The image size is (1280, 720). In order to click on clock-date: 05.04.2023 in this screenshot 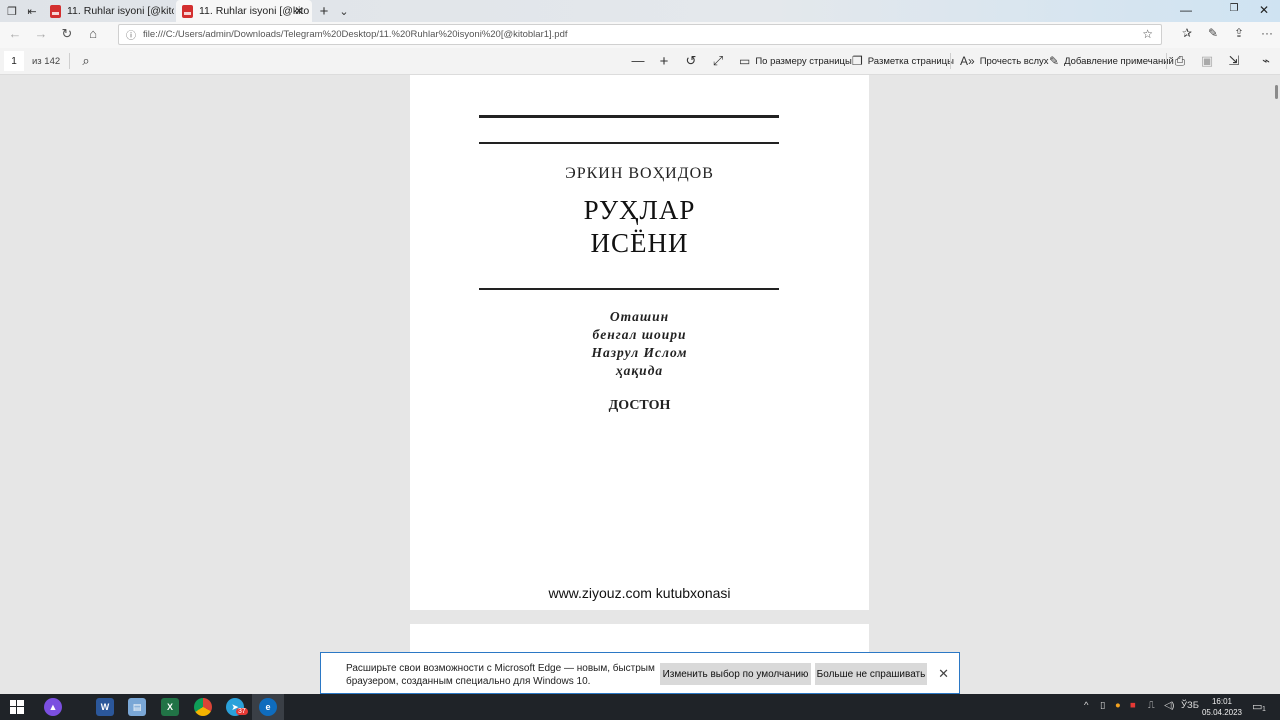, I will do `click(1222, 712)`.